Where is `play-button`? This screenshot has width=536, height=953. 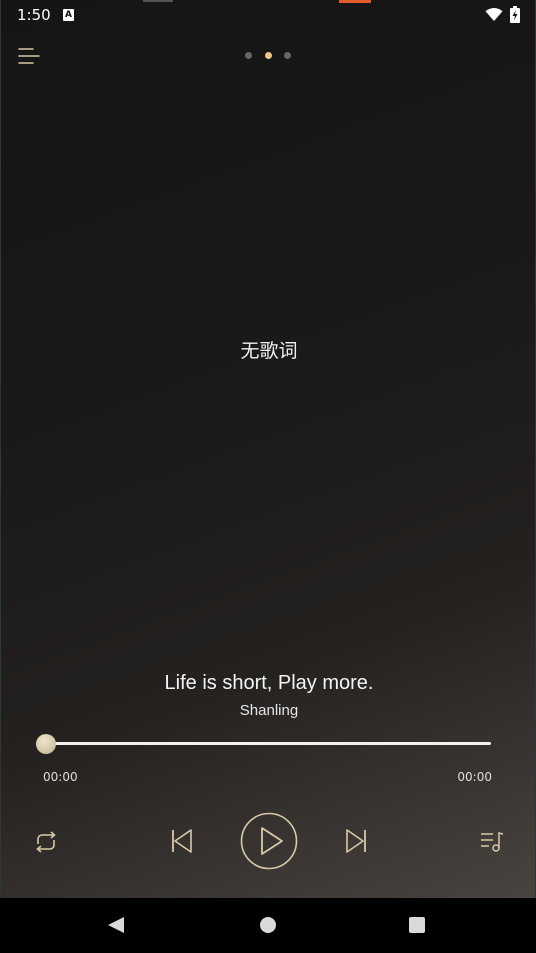 play-button is located at coordinates (269, 841).